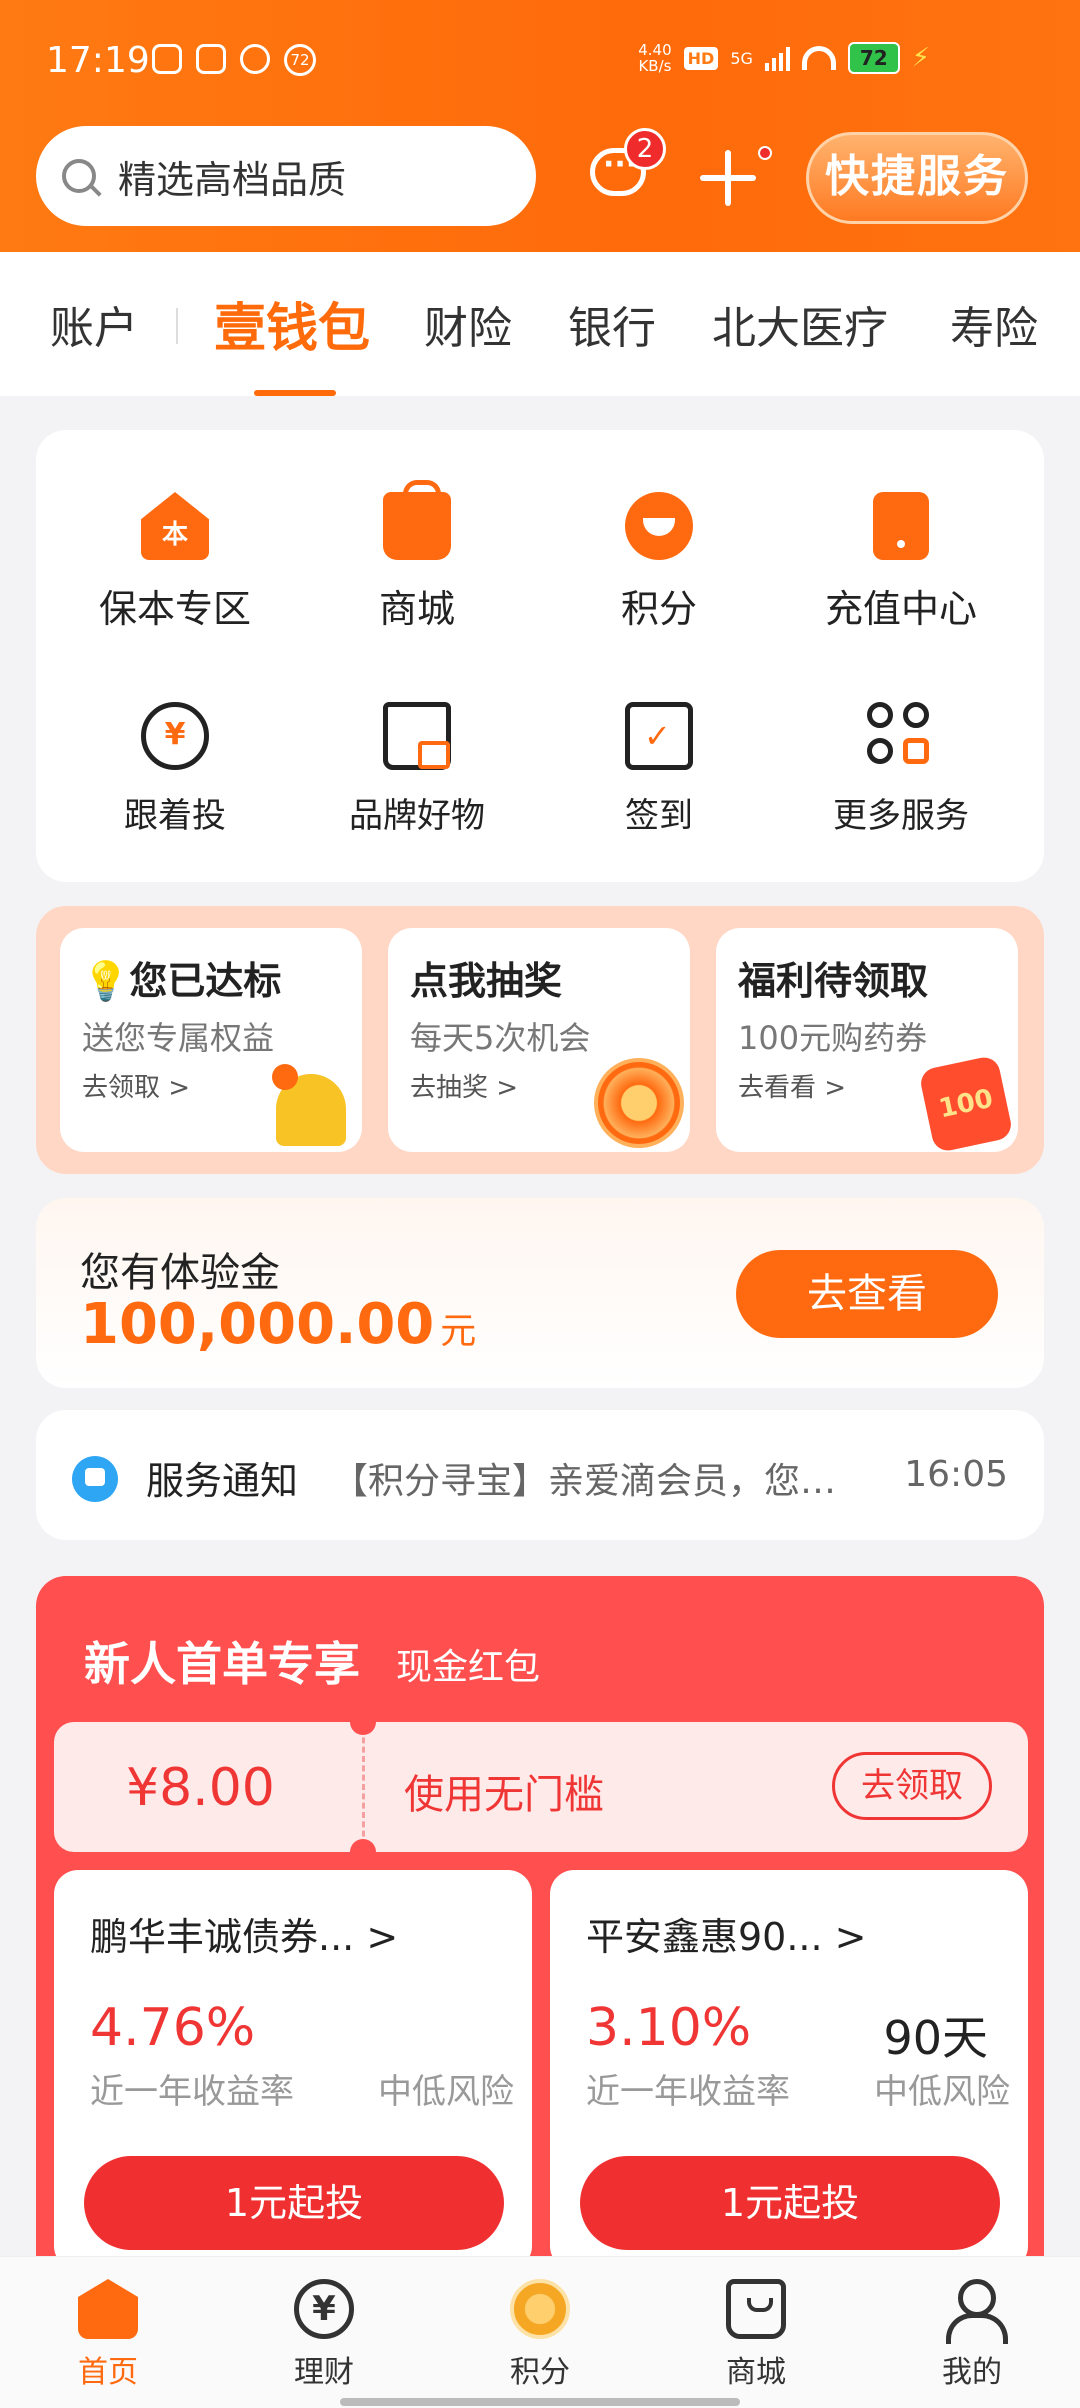 This screenshot has width=1080, height=2408. I want to click on product-card-penghua: 鹏华丰诚债券... > 4.76% 近一年收益率 中低风险 1元起投, so click(293, 2063).